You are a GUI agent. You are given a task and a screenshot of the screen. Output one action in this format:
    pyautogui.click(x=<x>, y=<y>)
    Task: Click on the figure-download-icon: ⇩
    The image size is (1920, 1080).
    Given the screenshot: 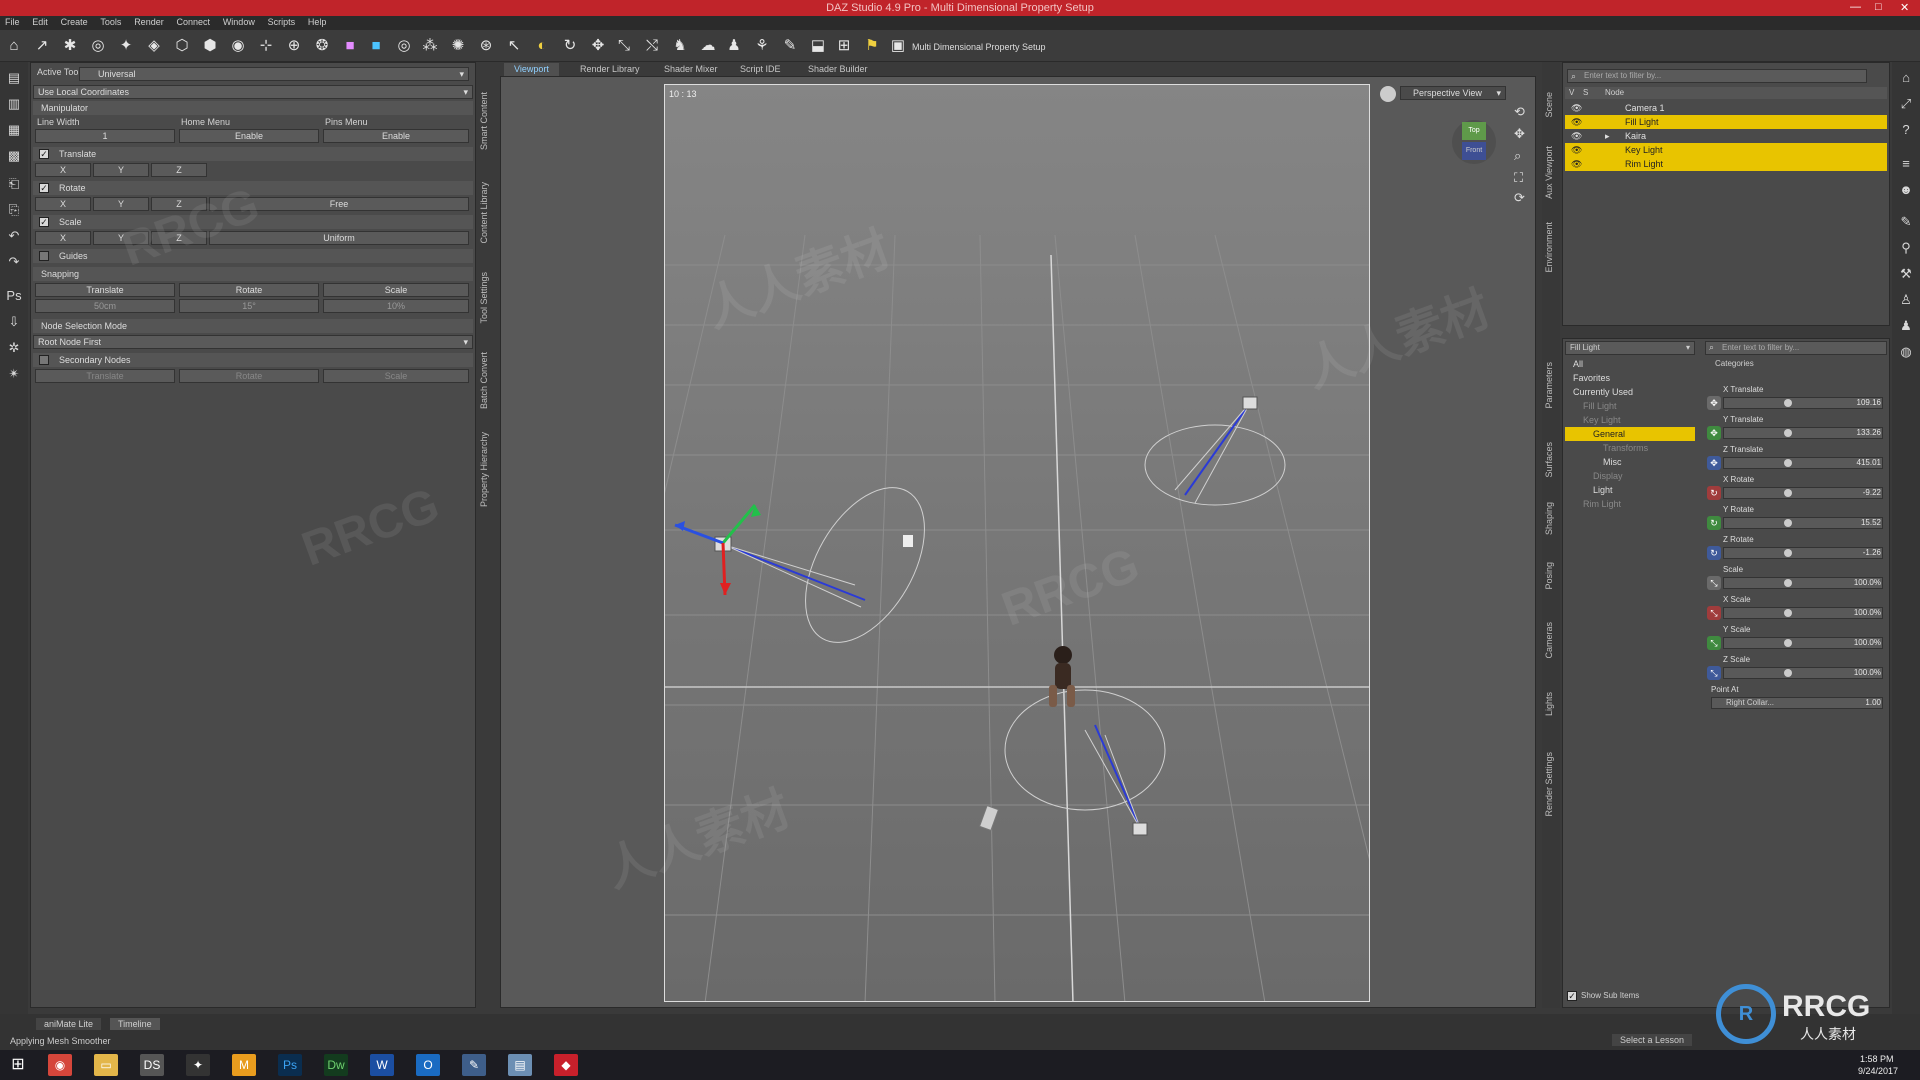 What is the action you would take?
    pyautogui.click(x=14, y=322)
    